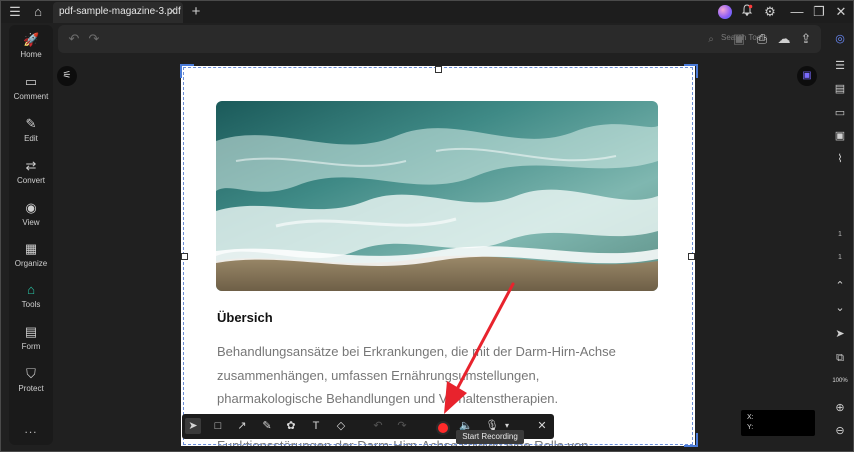 Image resolution: width=854 pixels, height=452 pixels. Describe the element at coordinates (691, 256) in the screenshot. I see `resize-handle-right` at that location.